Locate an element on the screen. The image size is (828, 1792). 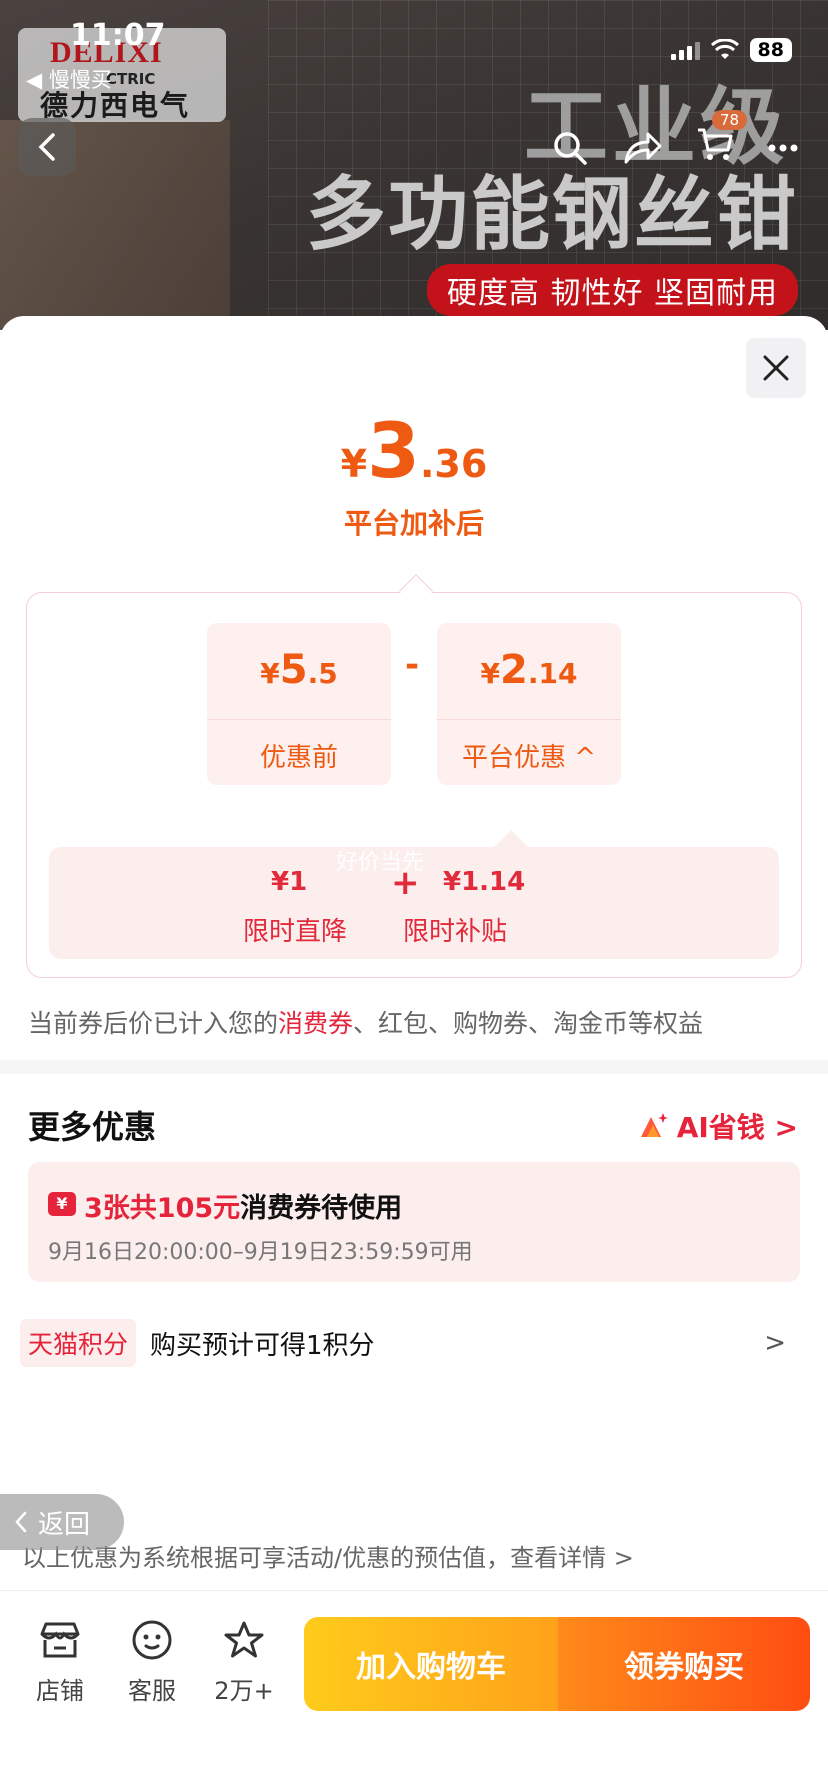
coupon-title: 3张共105元消费券待使用 is located at coordinates (243, 1205).